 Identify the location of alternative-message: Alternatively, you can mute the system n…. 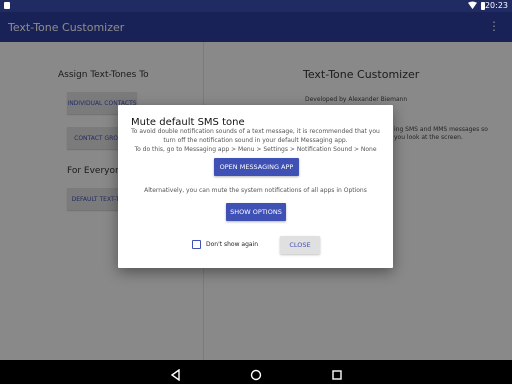
(255, 190).